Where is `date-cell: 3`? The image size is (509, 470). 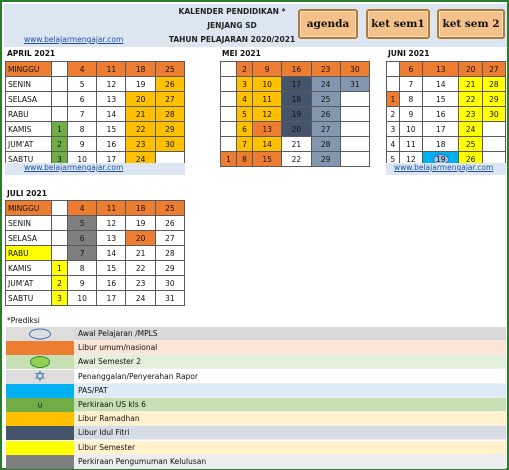
date-cell: 3 is located at coordinates (245, 84).